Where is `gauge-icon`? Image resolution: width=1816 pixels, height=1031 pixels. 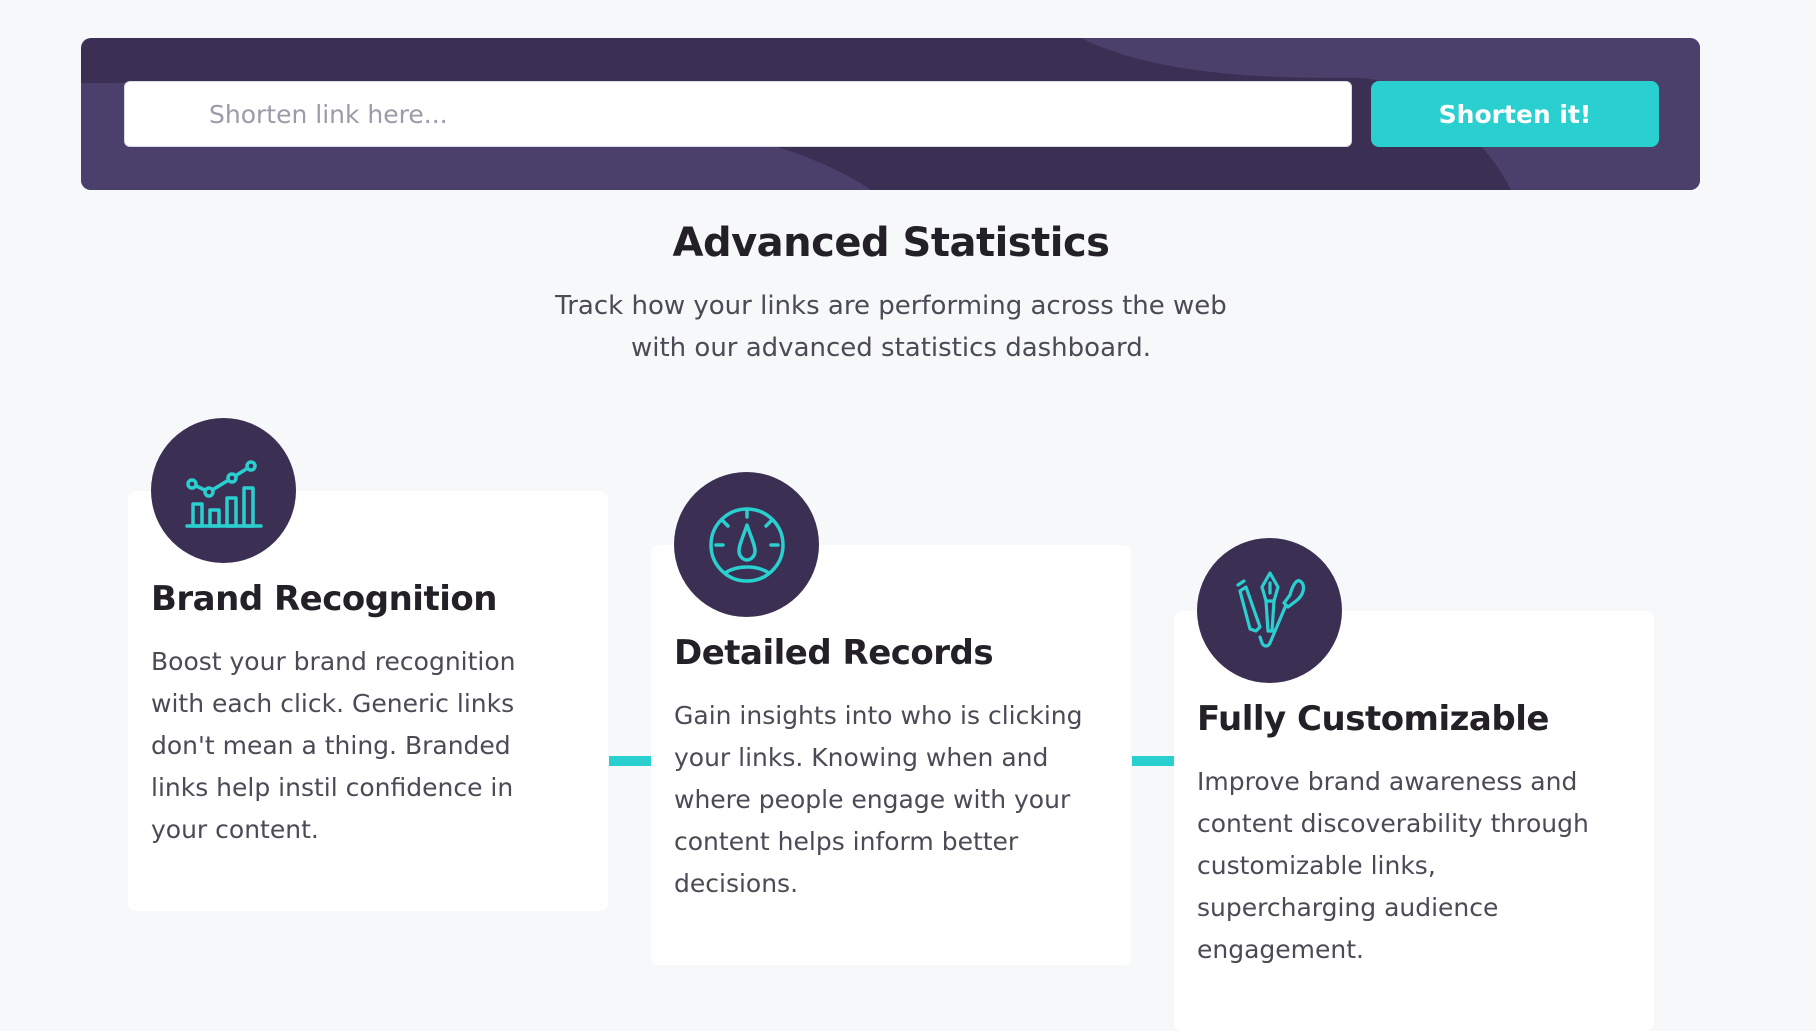 gauge-icon is located at coordinates (746, 544).